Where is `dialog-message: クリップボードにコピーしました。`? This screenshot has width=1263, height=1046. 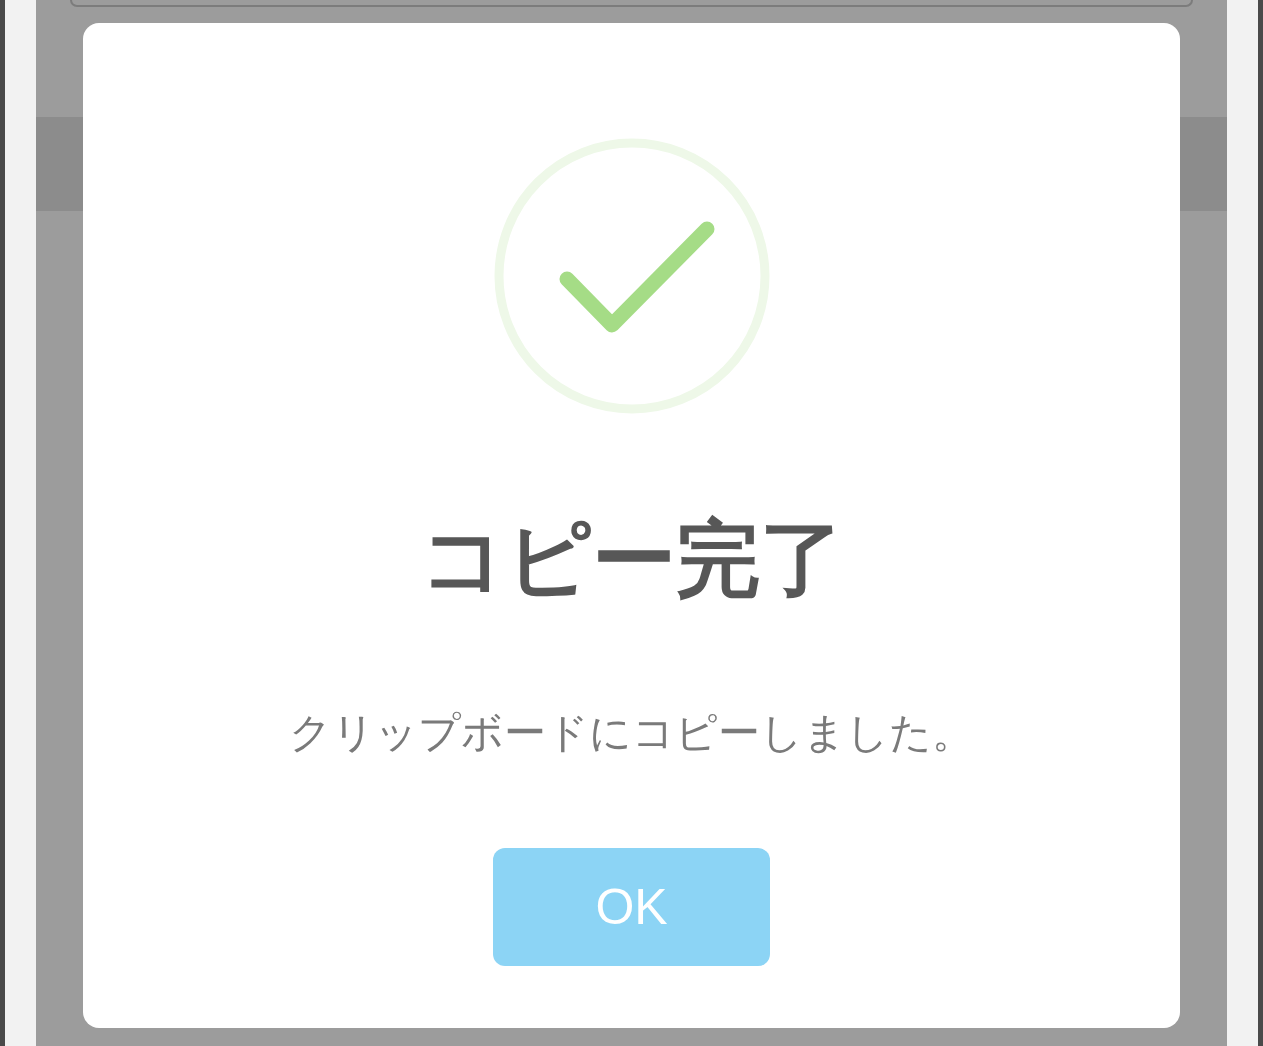 dialog-message: クリップボードにコピーしました。 is located at coordinates (631, 733).